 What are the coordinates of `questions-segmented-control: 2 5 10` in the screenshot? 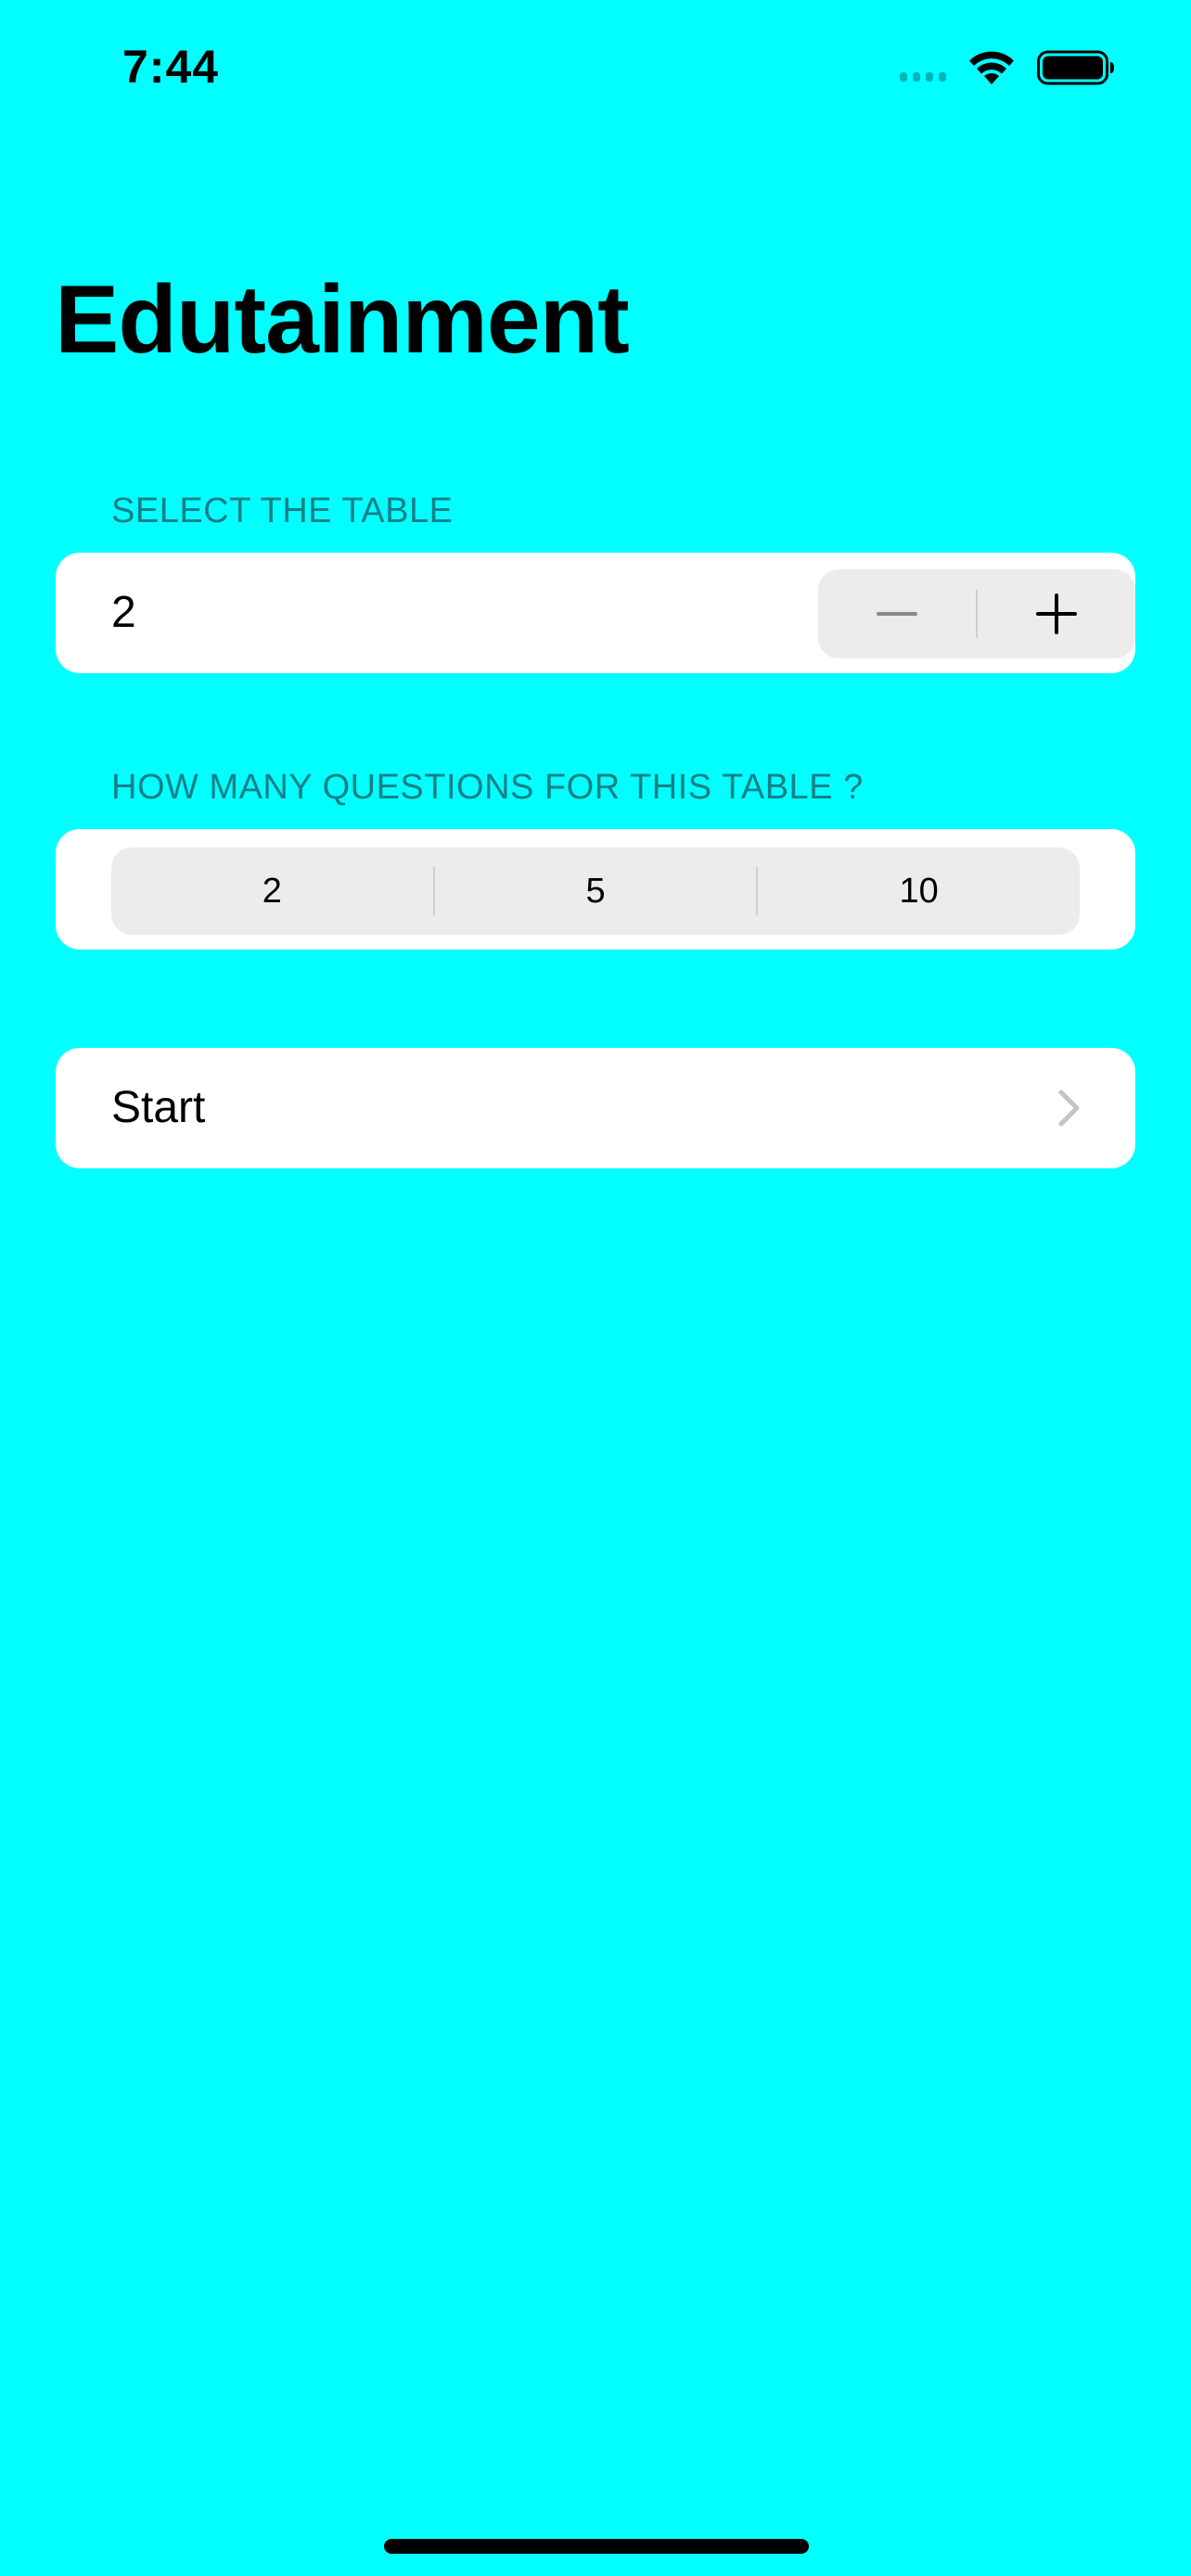 It's located at (595, 891).